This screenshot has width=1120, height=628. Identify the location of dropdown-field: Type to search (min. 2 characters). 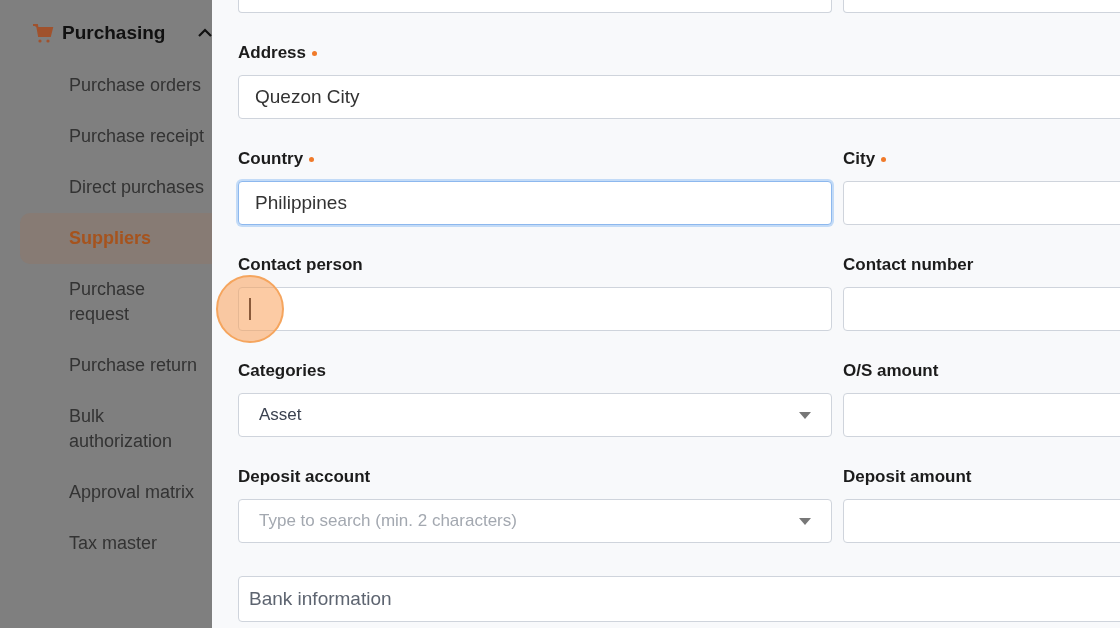
(535, 521).